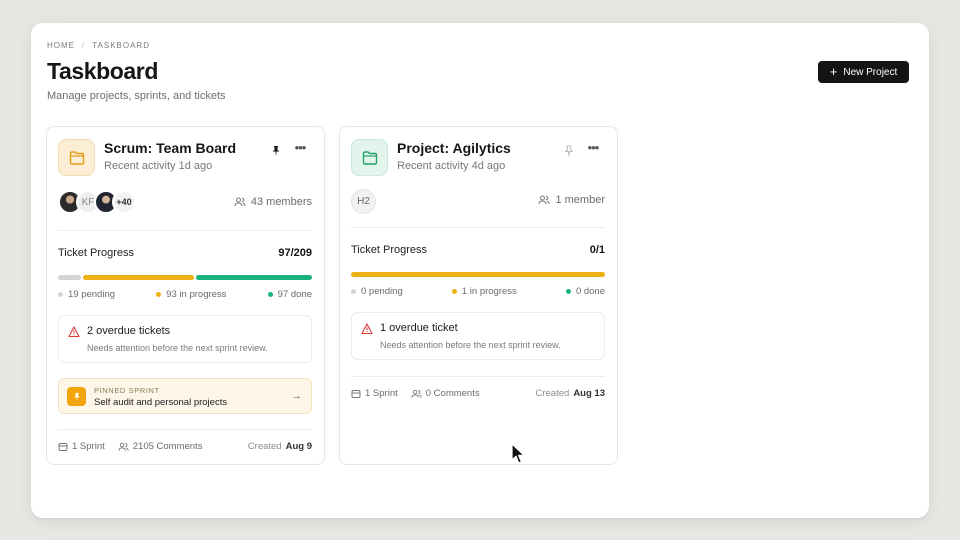  Describe the element at coordinates (597, 250) in the screenshot. I see `progress-count: 0/1` at that location.